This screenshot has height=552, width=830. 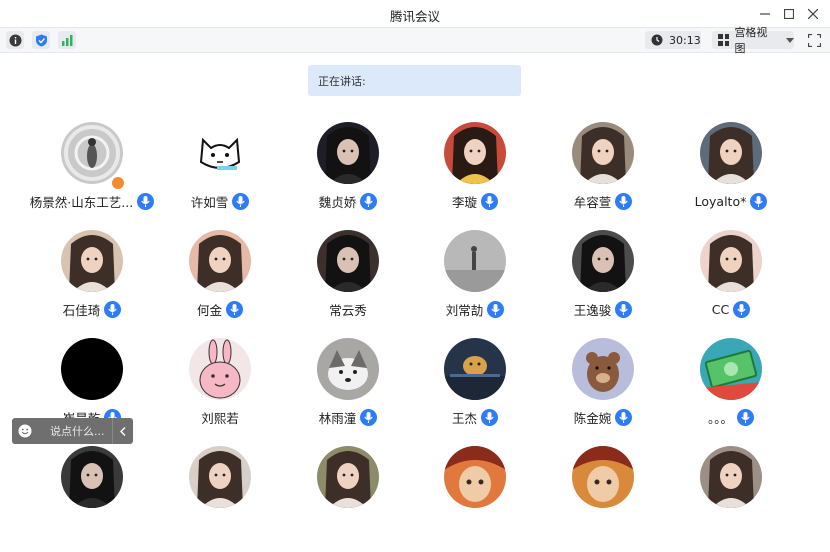 I want to click on view-label: 宫格视图, so click(x=751, y=40).